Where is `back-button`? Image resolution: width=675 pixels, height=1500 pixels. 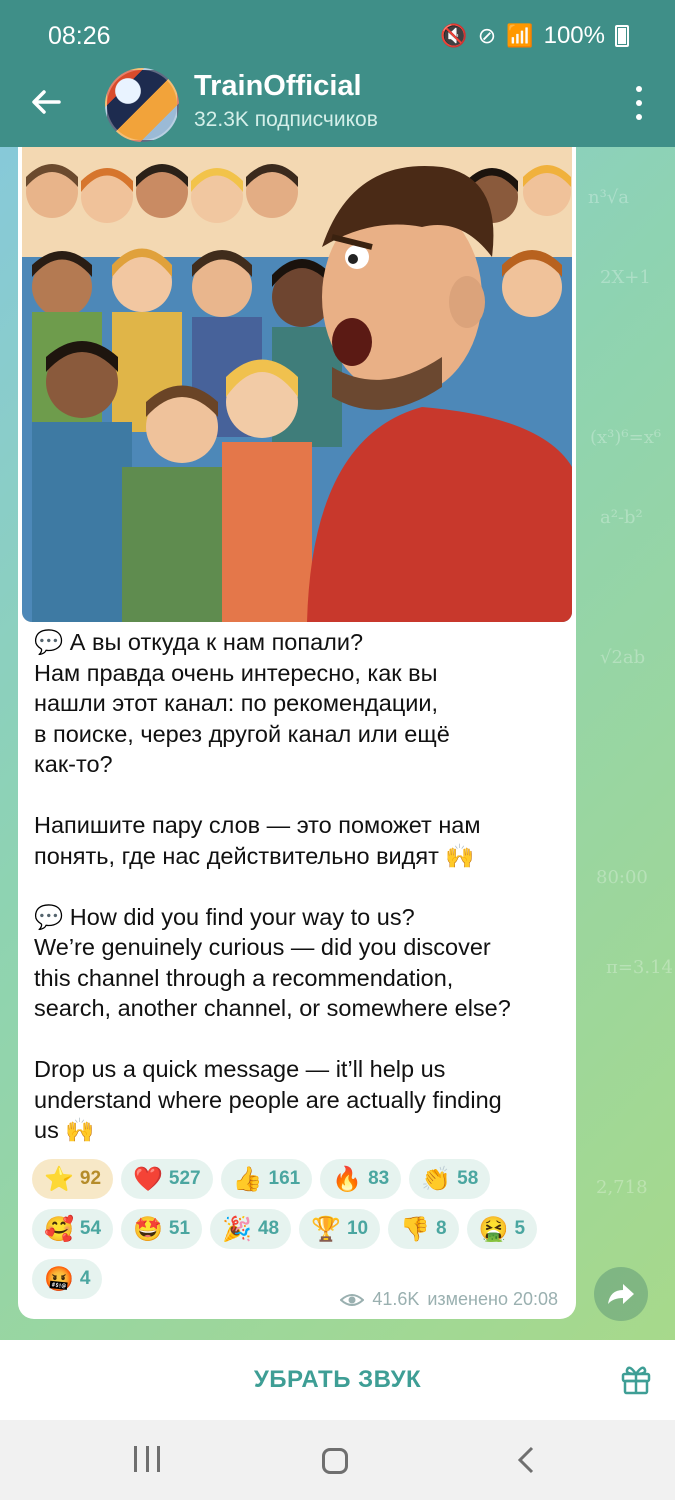 back-button is located at coordinates (46, 102).